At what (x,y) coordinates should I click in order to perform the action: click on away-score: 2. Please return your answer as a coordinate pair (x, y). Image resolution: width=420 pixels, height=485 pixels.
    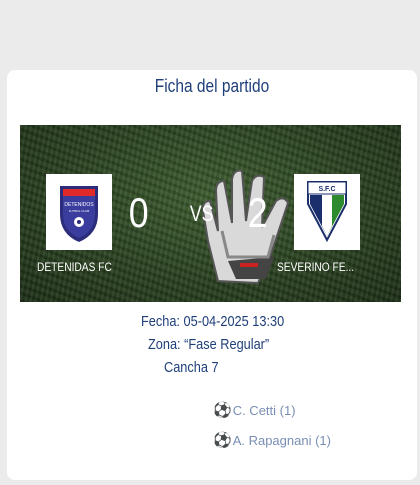
    Looking at the image, I should click on (257, 212).